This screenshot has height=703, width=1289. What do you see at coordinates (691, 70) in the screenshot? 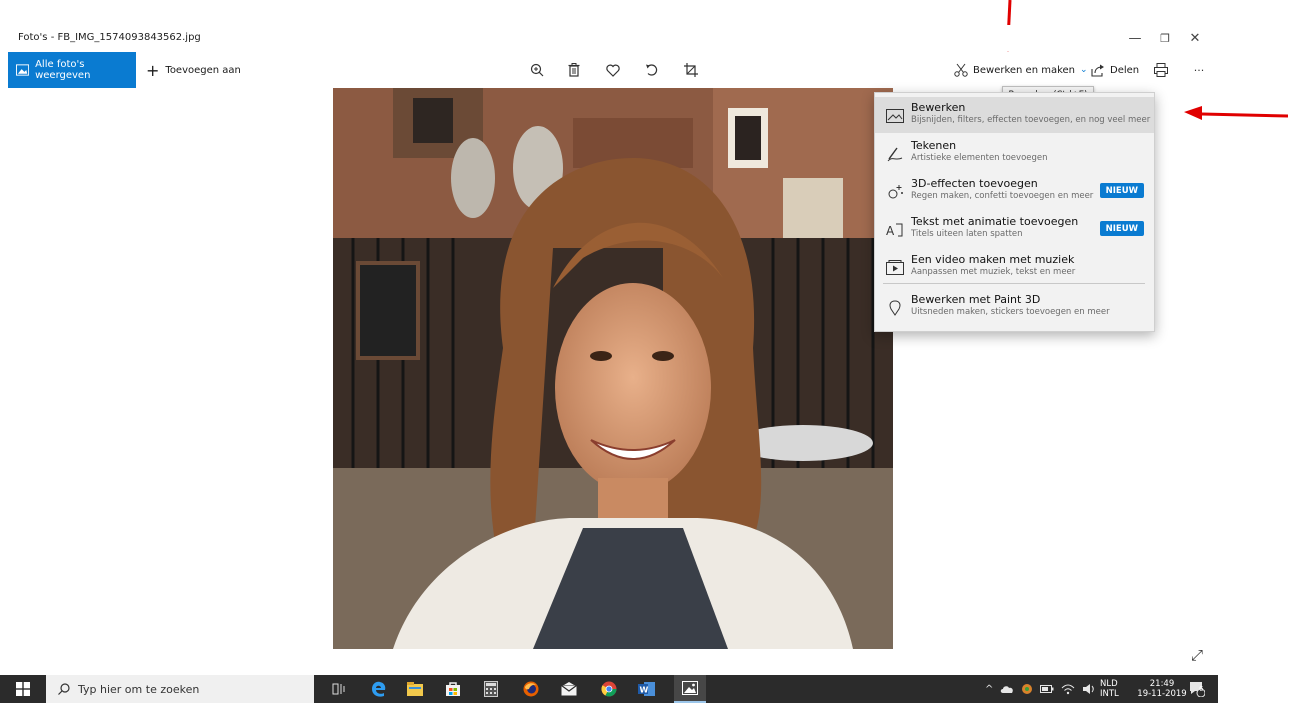
I see `crop-icon` at bounding box center [691, 70].